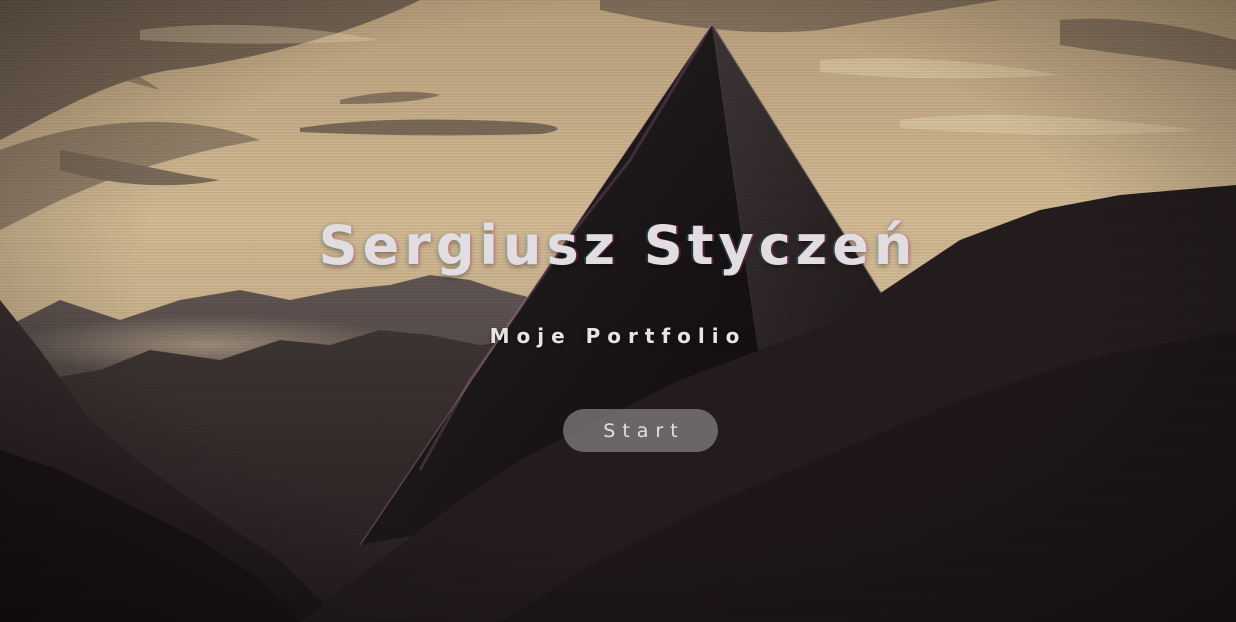 This screenshot has height=622, width=1236. I want to click on start-button: Start, so click(640, 430).